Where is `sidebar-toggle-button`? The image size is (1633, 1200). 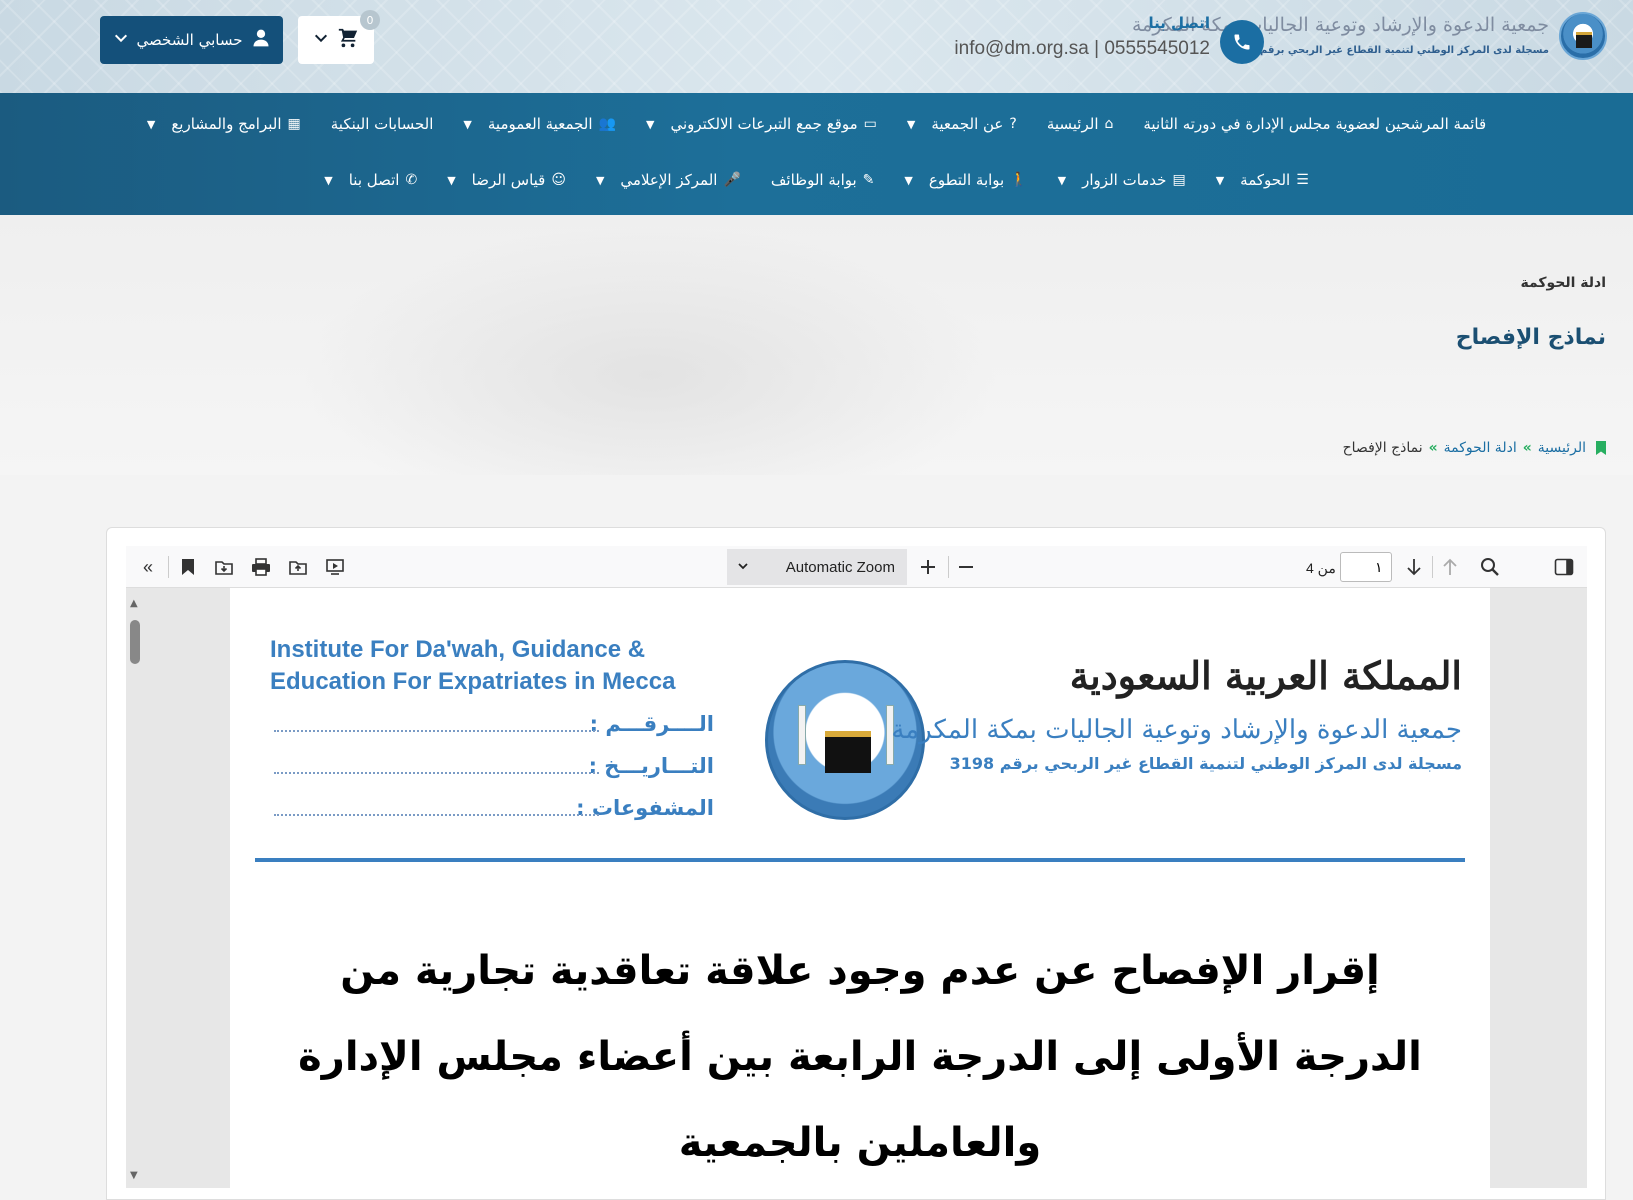
sidebar-toggle-button is located at coordinates (1564, 567).